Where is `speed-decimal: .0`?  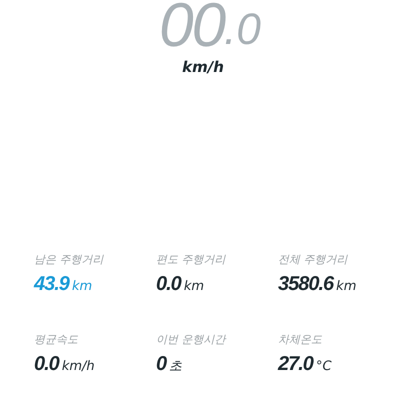 speed-decimal: .0 is located at coordinates (242, 30).